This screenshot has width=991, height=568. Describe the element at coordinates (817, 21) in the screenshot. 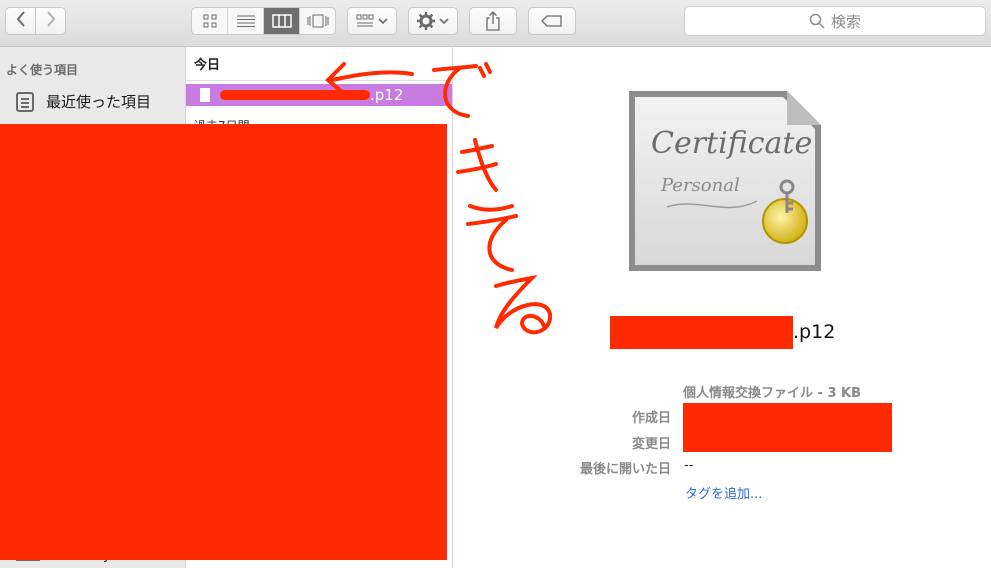

I see `search-icon` at that location.